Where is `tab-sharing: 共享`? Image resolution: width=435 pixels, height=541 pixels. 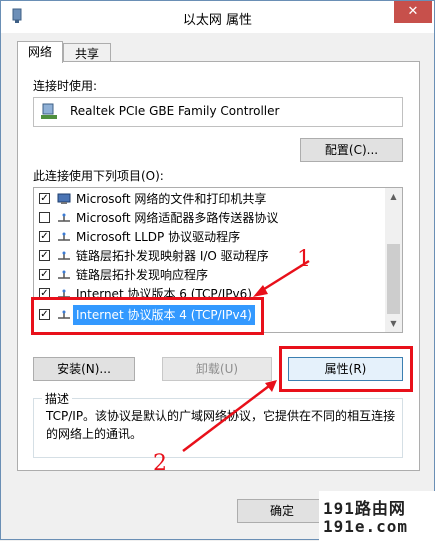 tab-sharing: 共享 is located at coordinates (87, 53).